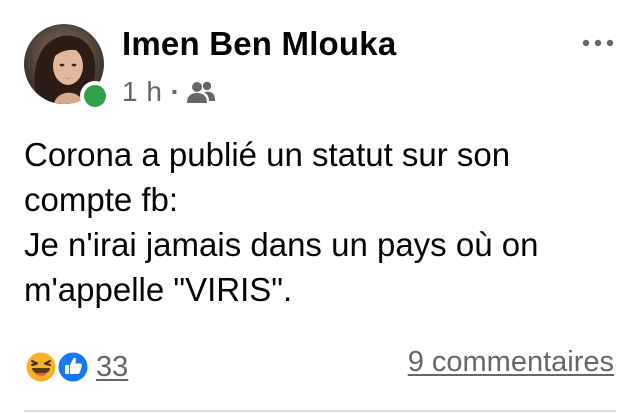 The width and height of the screenshot is (640, 414). What do you see at coordinates (142, 92) in the screenshot?
I see `post-timestamp: 1 h` at bounding box center [142, 92].